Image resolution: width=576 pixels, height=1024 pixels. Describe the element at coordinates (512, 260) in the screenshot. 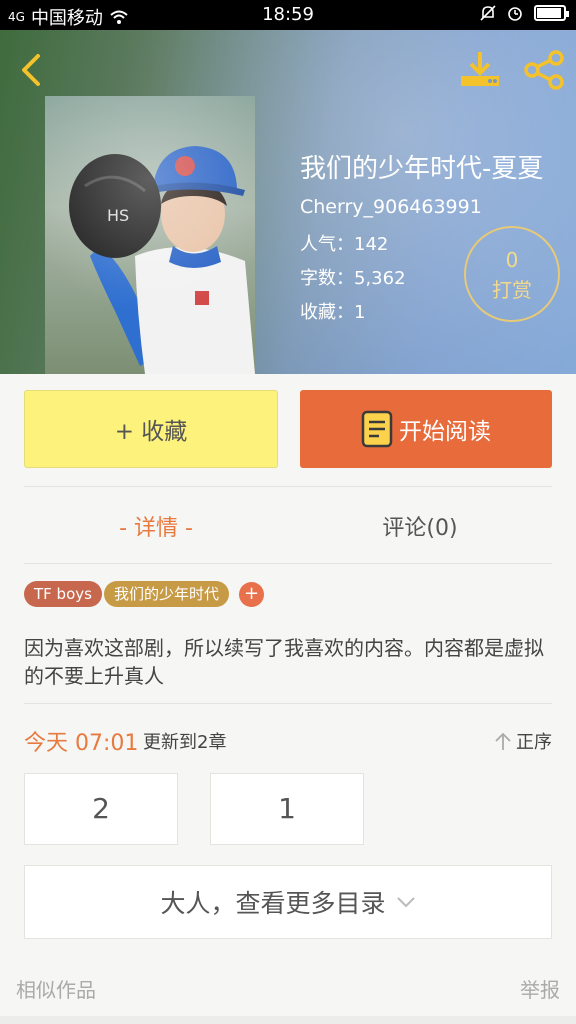

I see `reward-count: 0` at that location.